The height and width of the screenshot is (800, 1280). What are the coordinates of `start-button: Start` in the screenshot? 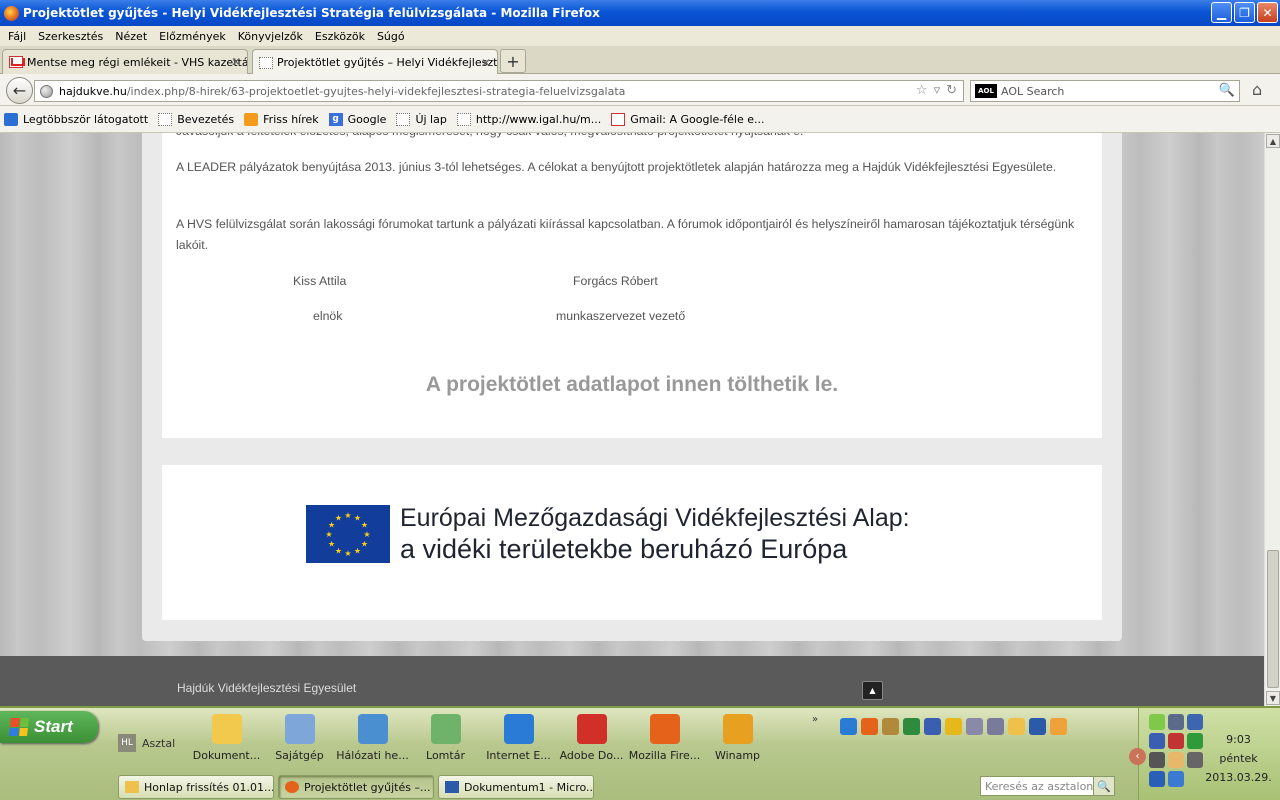 It's located at (49, 727).